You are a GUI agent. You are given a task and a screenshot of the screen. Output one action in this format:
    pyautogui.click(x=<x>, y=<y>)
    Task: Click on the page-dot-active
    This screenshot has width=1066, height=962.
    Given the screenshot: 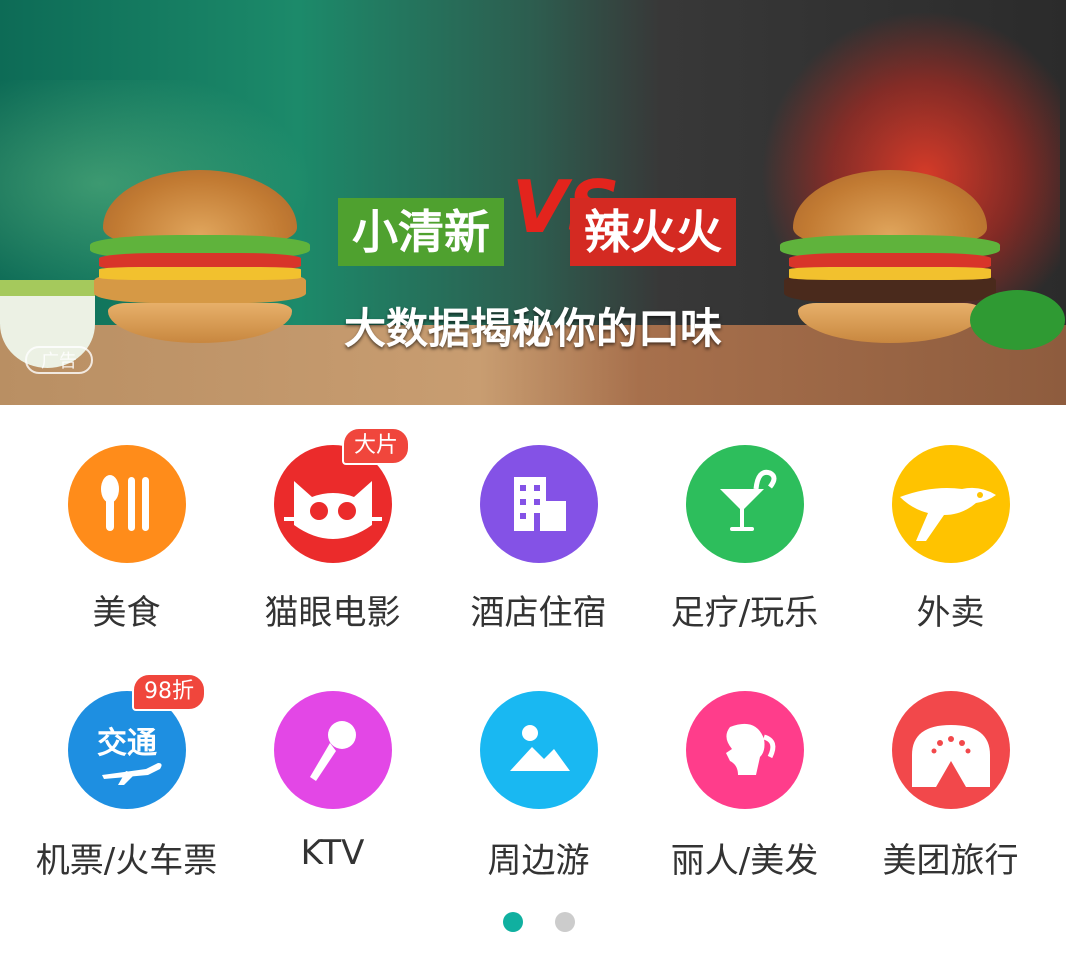 What is the action you would take?
    pyautogui.click(x=513, y=922)
    